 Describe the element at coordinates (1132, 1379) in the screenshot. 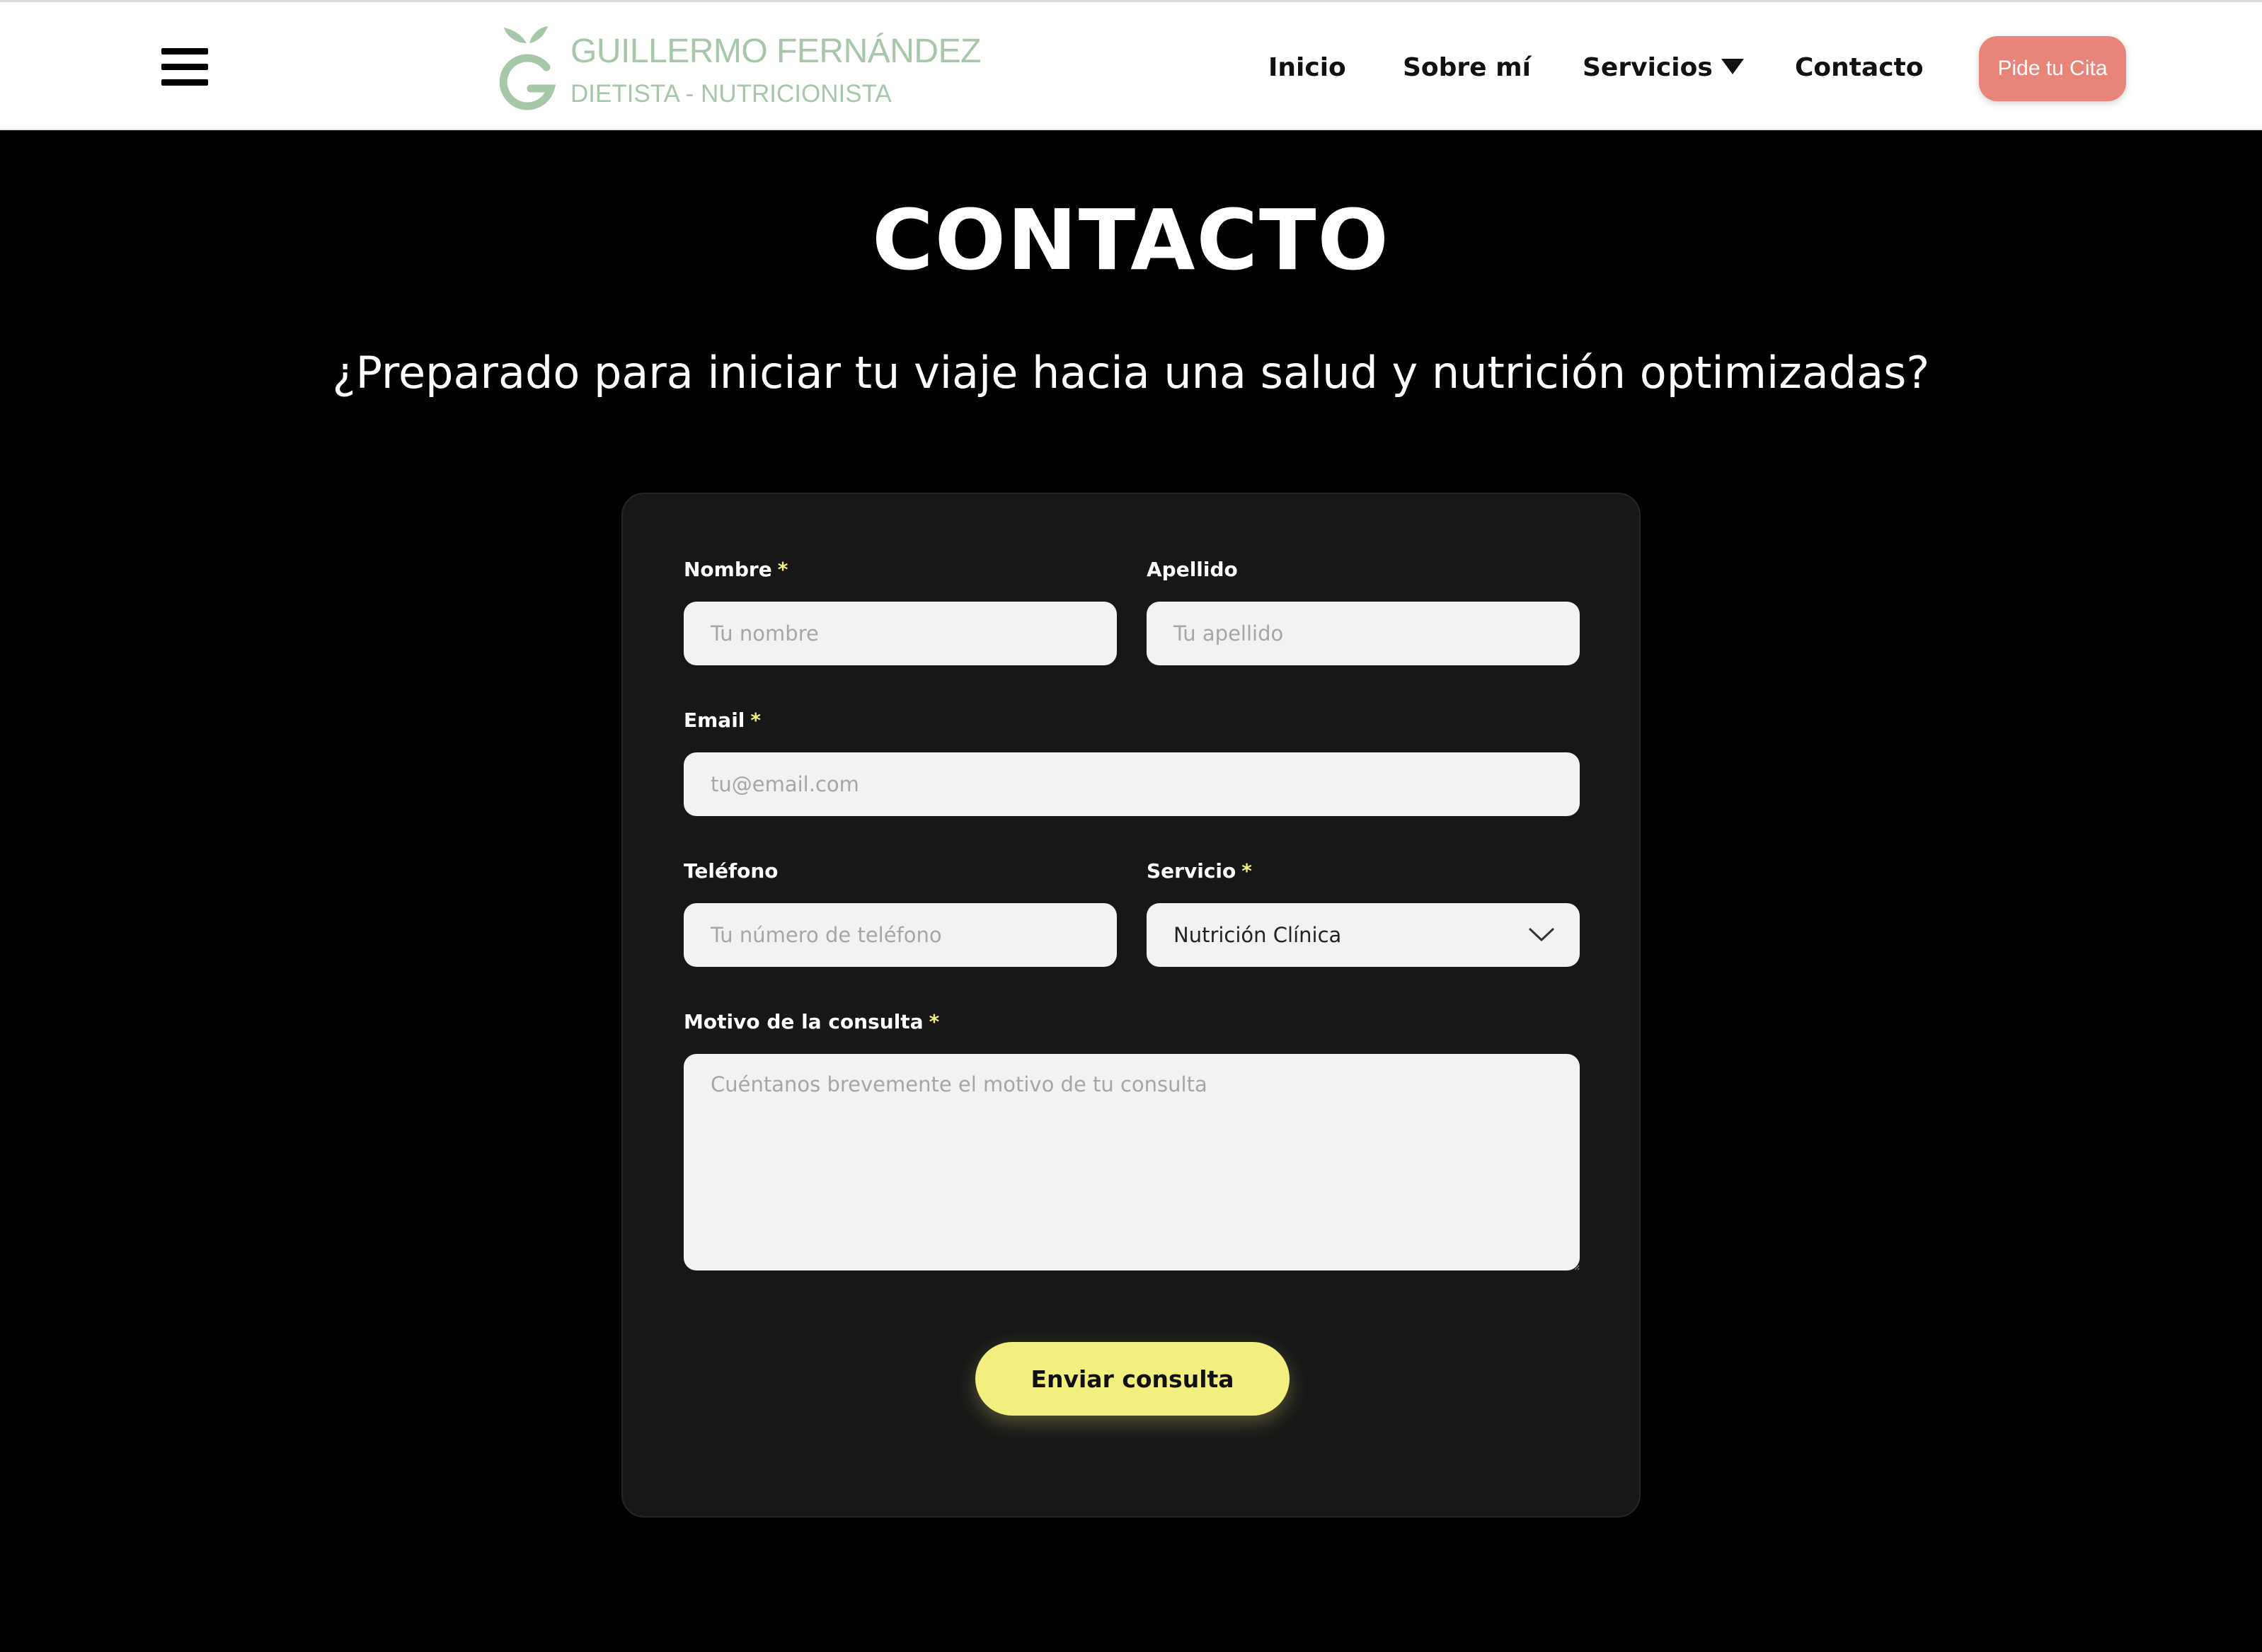

I see `submit-button: Enviar consulta` at that location.